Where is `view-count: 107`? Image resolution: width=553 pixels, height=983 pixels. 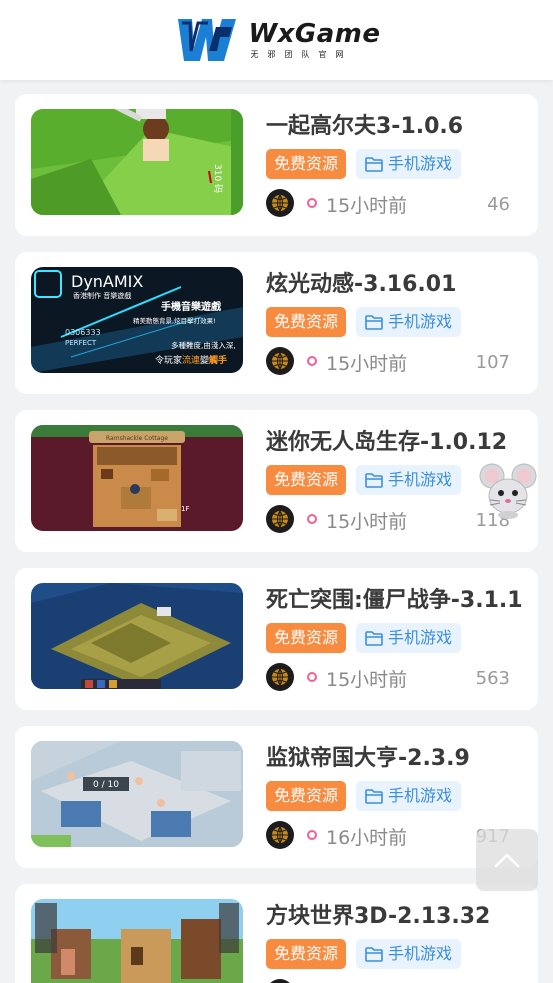 view-count: 107 is located at coordinates (492, 362).